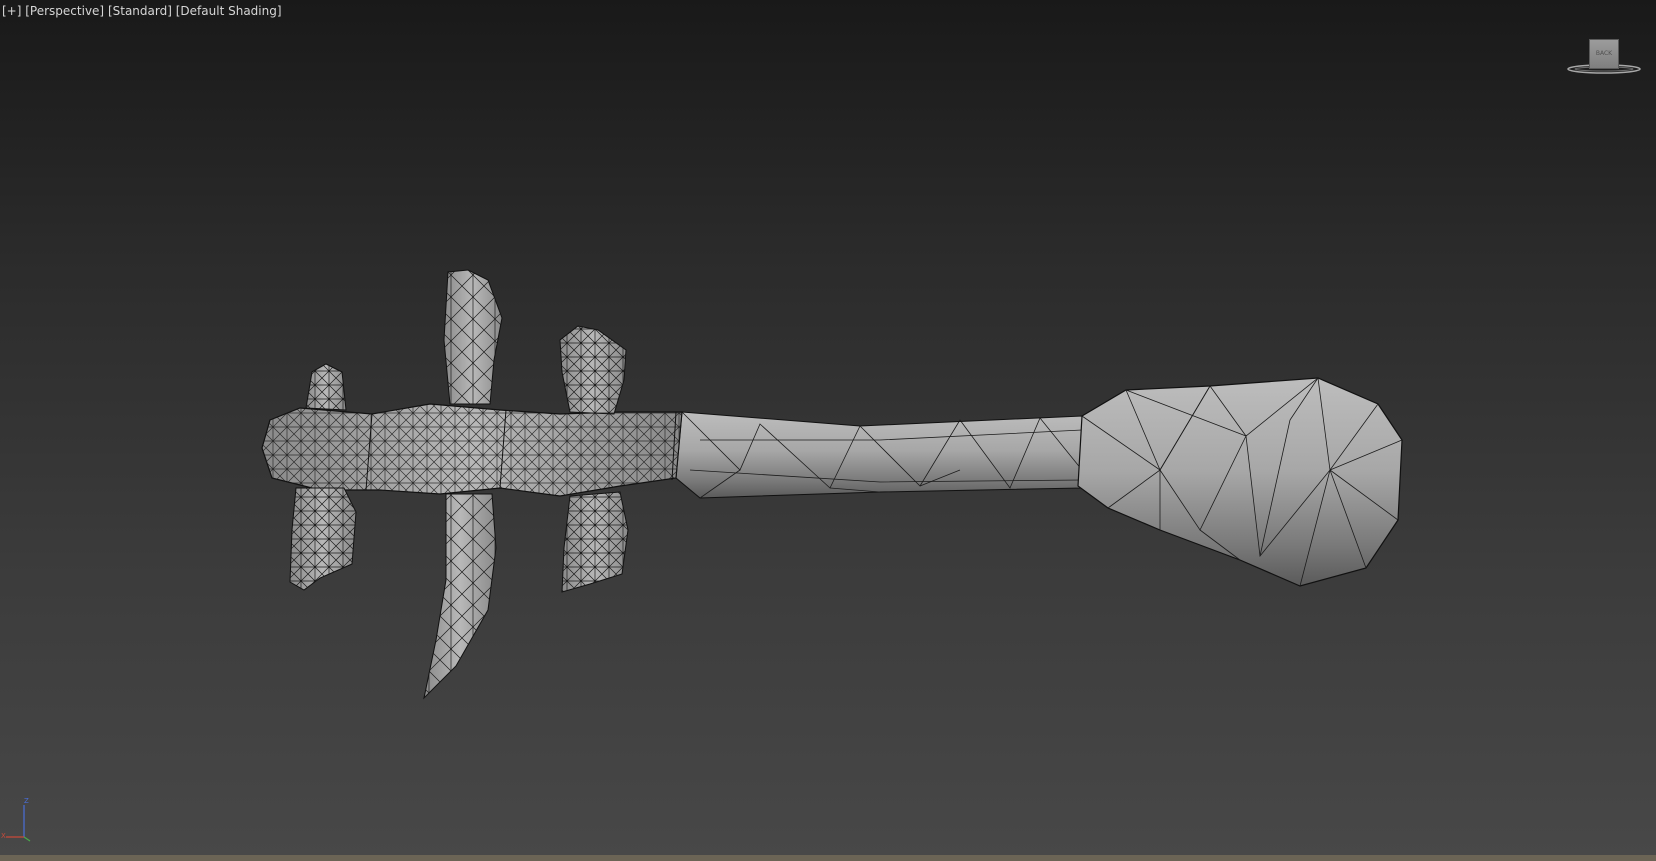  What do you see at coordinates (828, 858) in the screenshot?
I see `status-strip` at bounding box center [828, 858].